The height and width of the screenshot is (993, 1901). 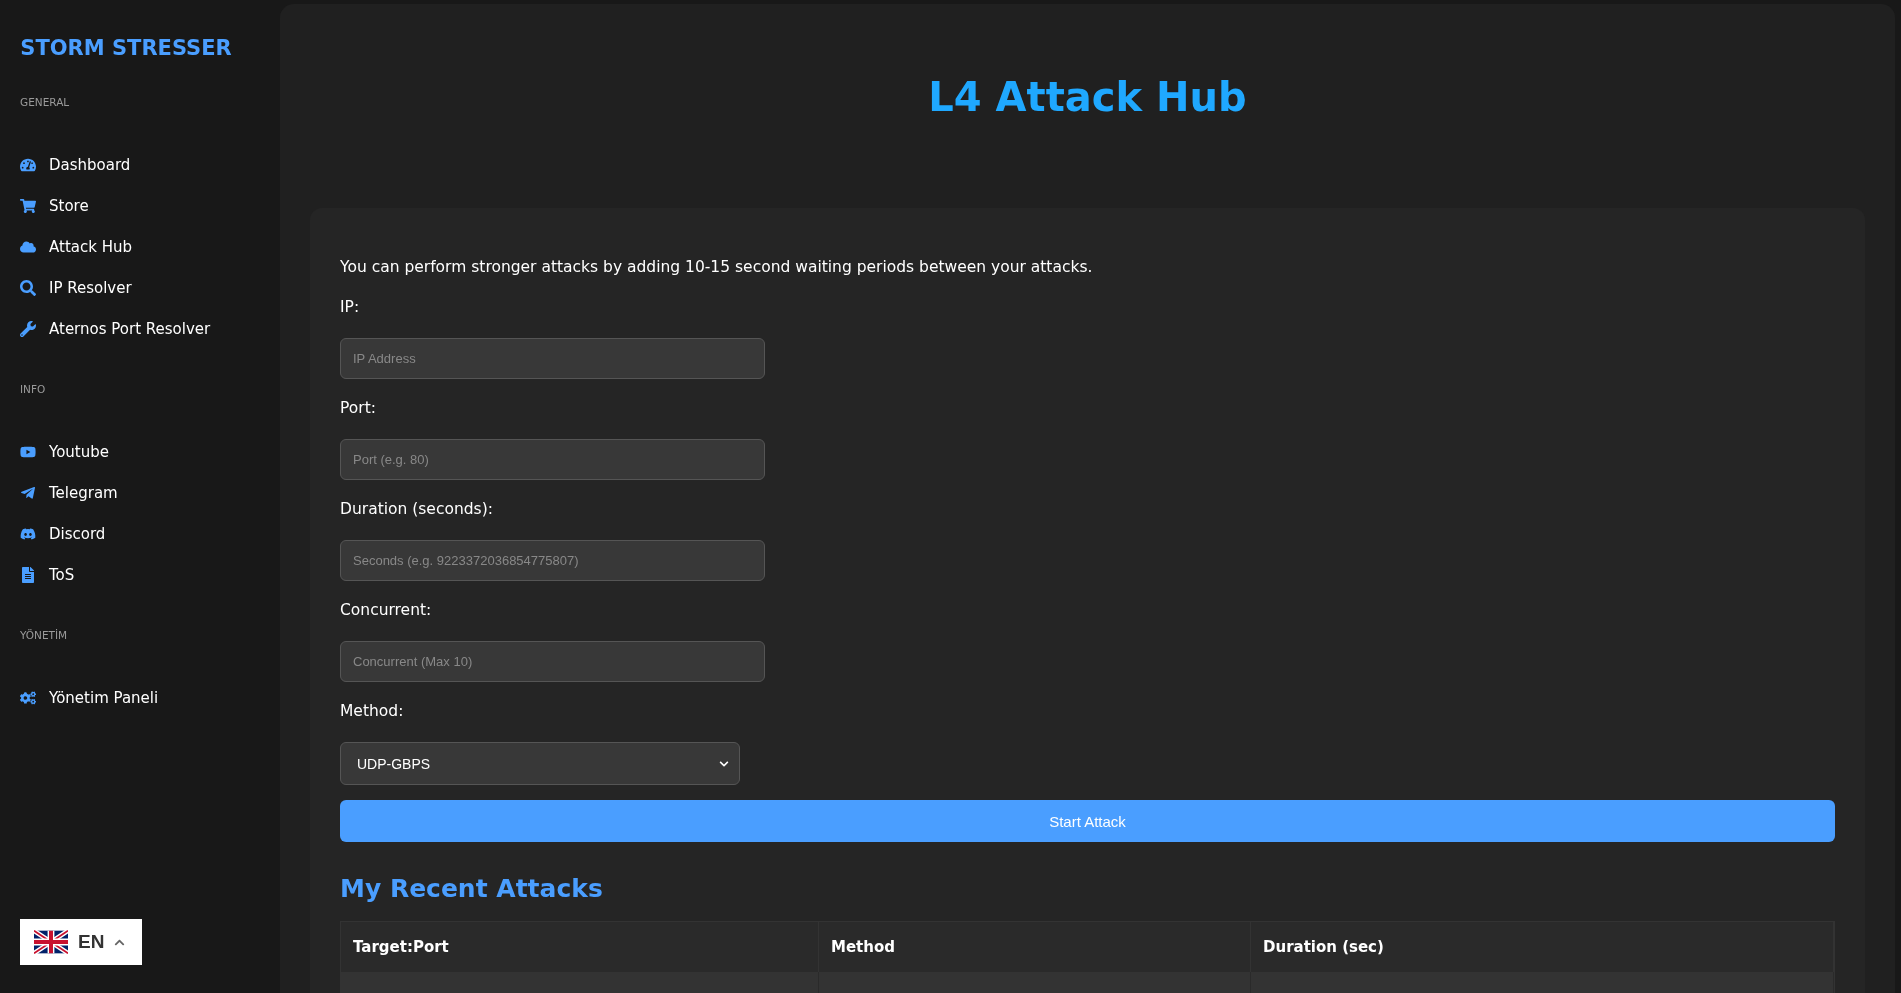 I want to click on nav-item: Youtube, so click(x=126, y=451).